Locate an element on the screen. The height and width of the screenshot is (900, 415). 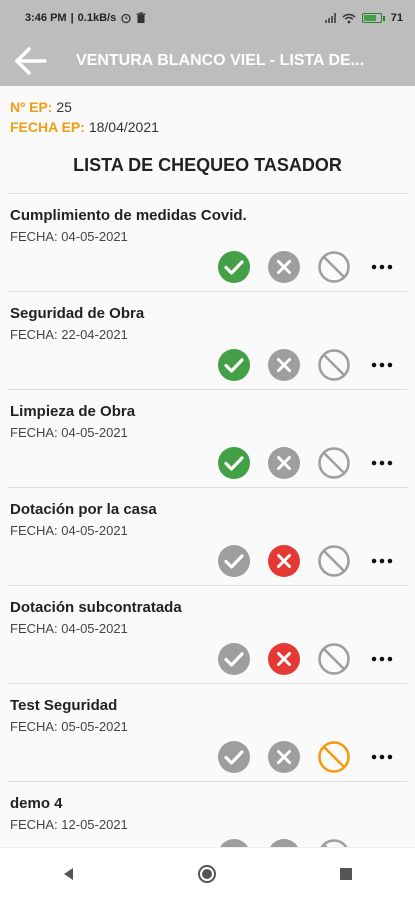
ep-number-label: Nº EP: is located at coordinates (31, 107).